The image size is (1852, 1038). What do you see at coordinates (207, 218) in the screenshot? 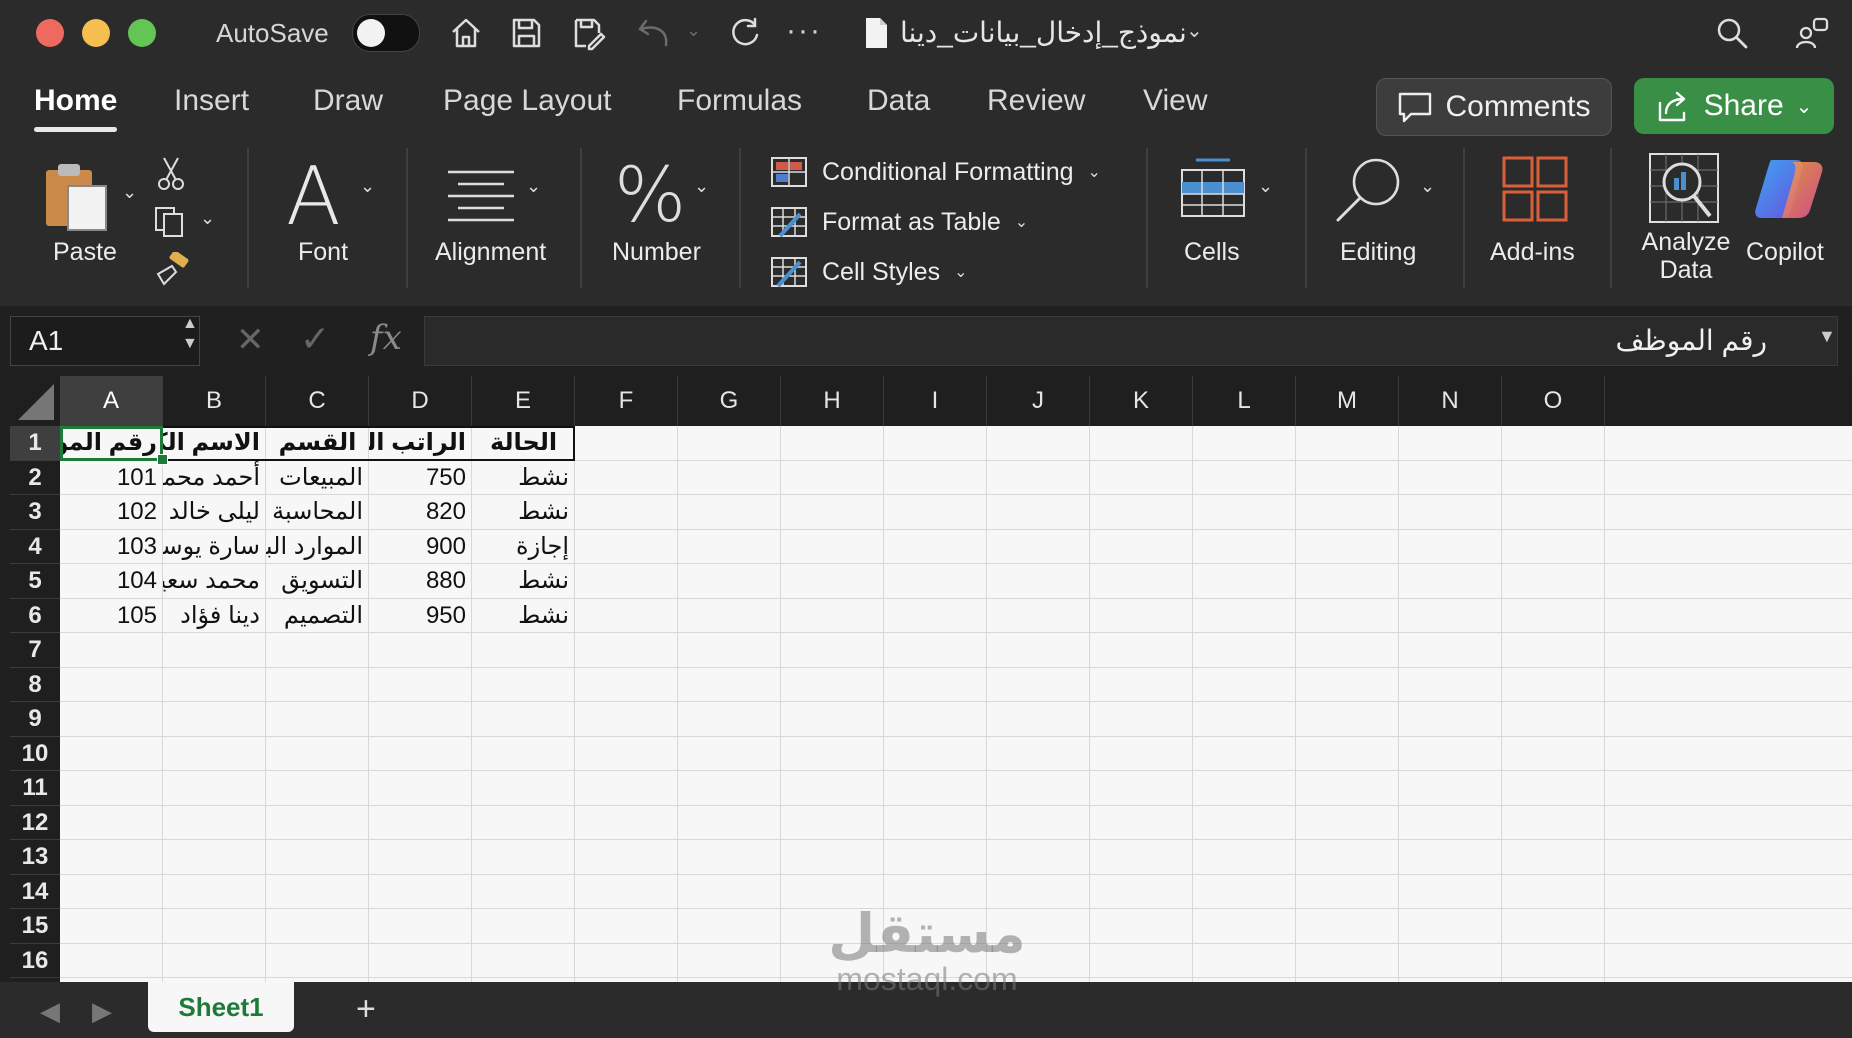
I see `copy-chevron-down-icon: ⌄` at bounding box center [207, 218].